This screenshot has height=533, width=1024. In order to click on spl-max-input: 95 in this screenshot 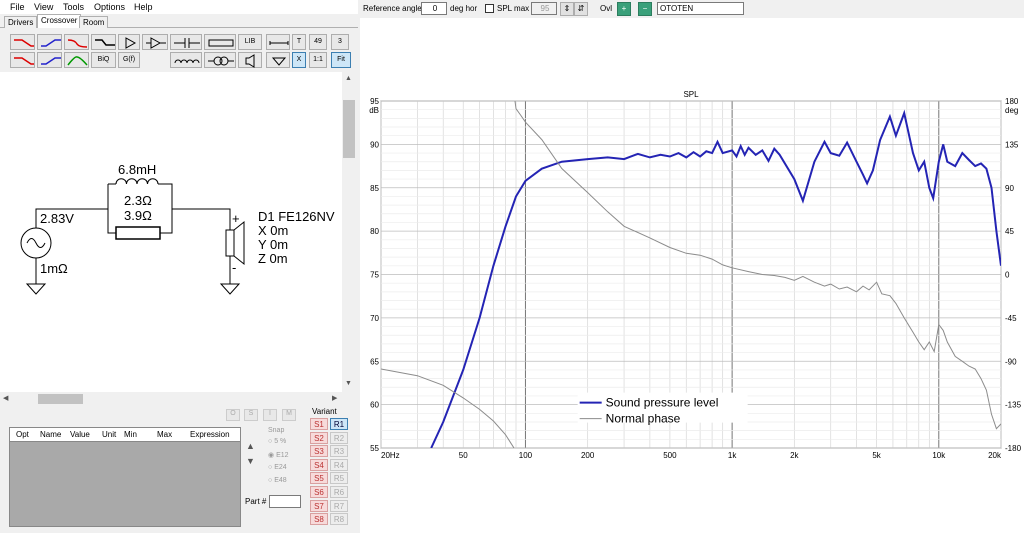, I will do `click(544, 8)`.